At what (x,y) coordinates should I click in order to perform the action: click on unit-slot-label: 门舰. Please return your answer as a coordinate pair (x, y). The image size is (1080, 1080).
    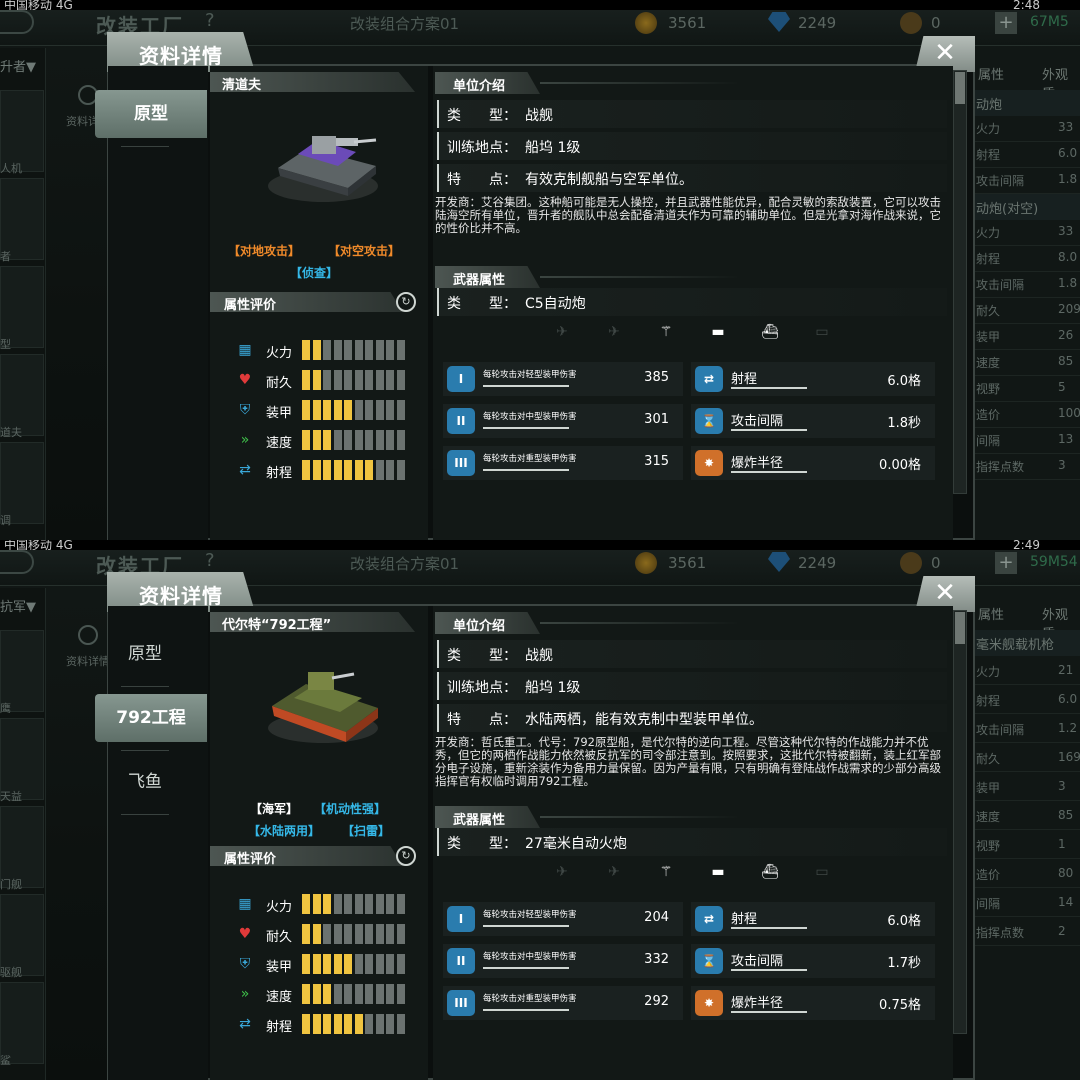
    Looking at the image, I should click on (11, 884).